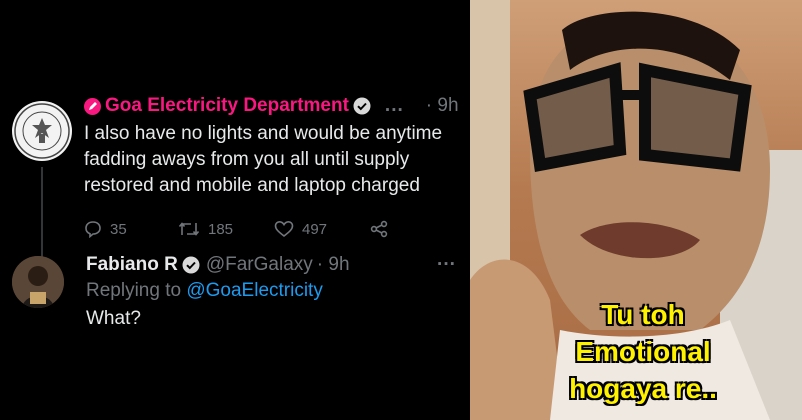  What do you see at coordinates (189, 229) in the screenshot?
I see `retweet-icon` at bounding box center [189, 229].